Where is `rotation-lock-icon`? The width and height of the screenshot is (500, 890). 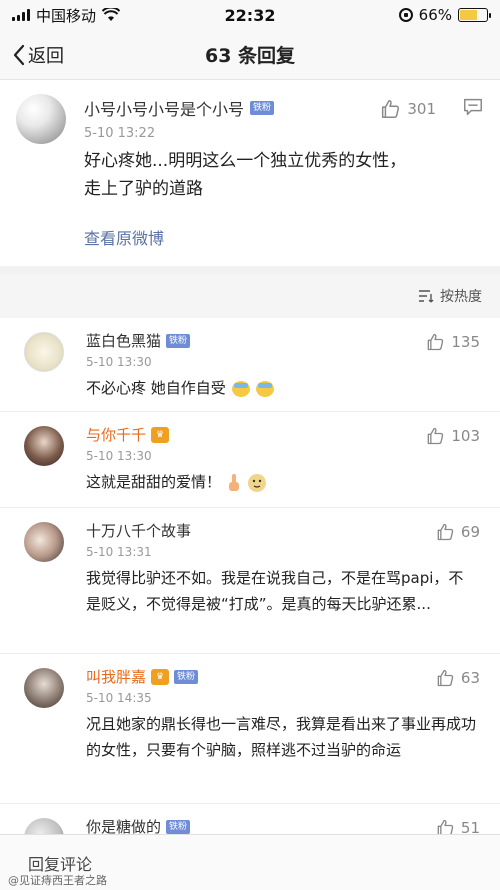
rotation-lock-icon is located at coordinates (405, 15).